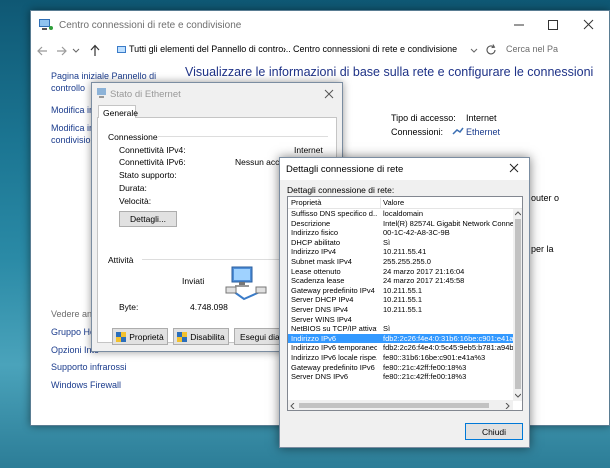 Image resolution: width=610 pixels, height=468 pixels. What do you see at coordinates (61, 51) in the screenshot?
I see `forward-arrow-icon` at bounding box center [61, 51].